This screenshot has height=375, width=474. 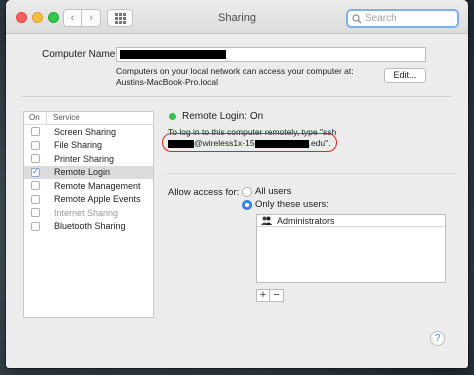 I want to click on user-row: Administrators, so click(x=351, y=221).